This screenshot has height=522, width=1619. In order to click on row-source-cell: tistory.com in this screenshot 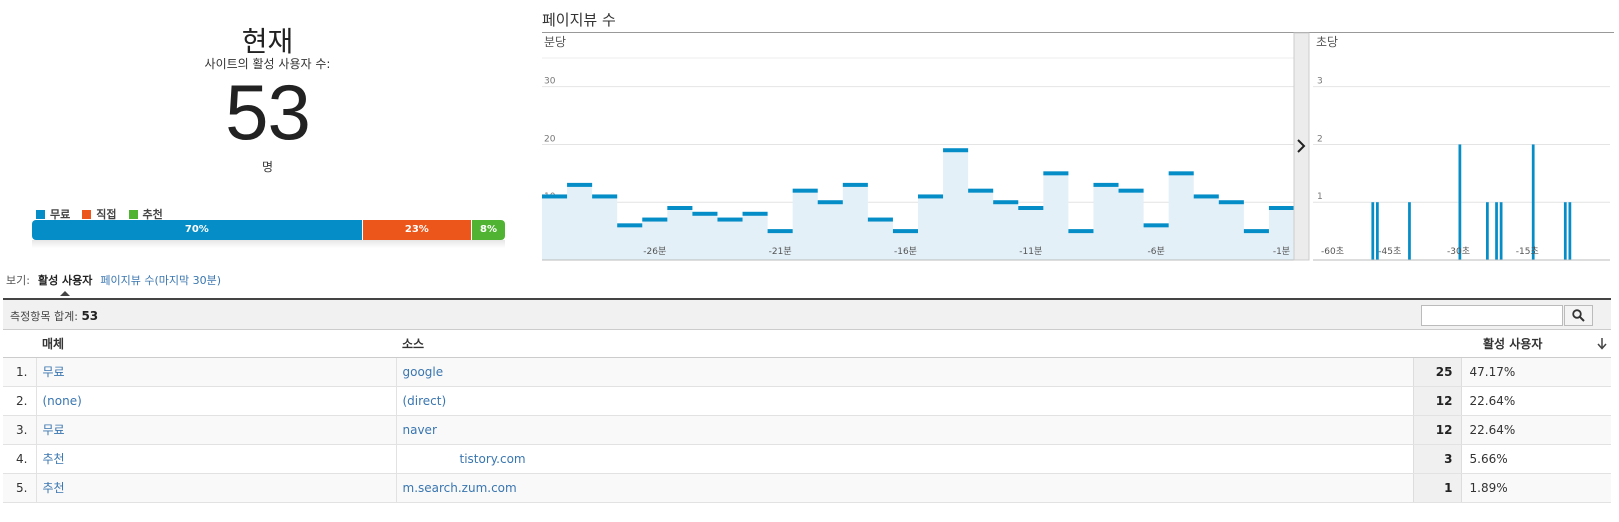, I will do `click(904, 459)`.